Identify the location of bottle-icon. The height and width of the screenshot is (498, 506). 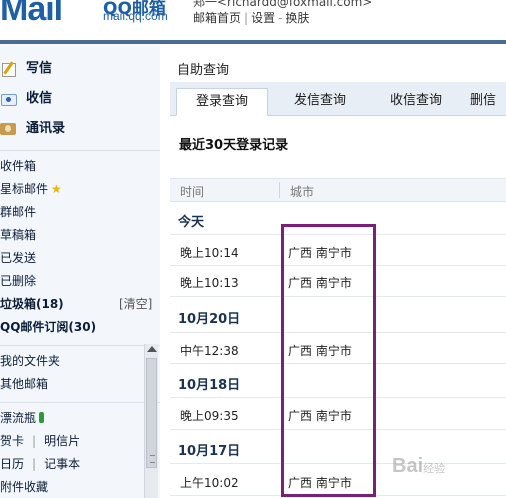
(42, 417).